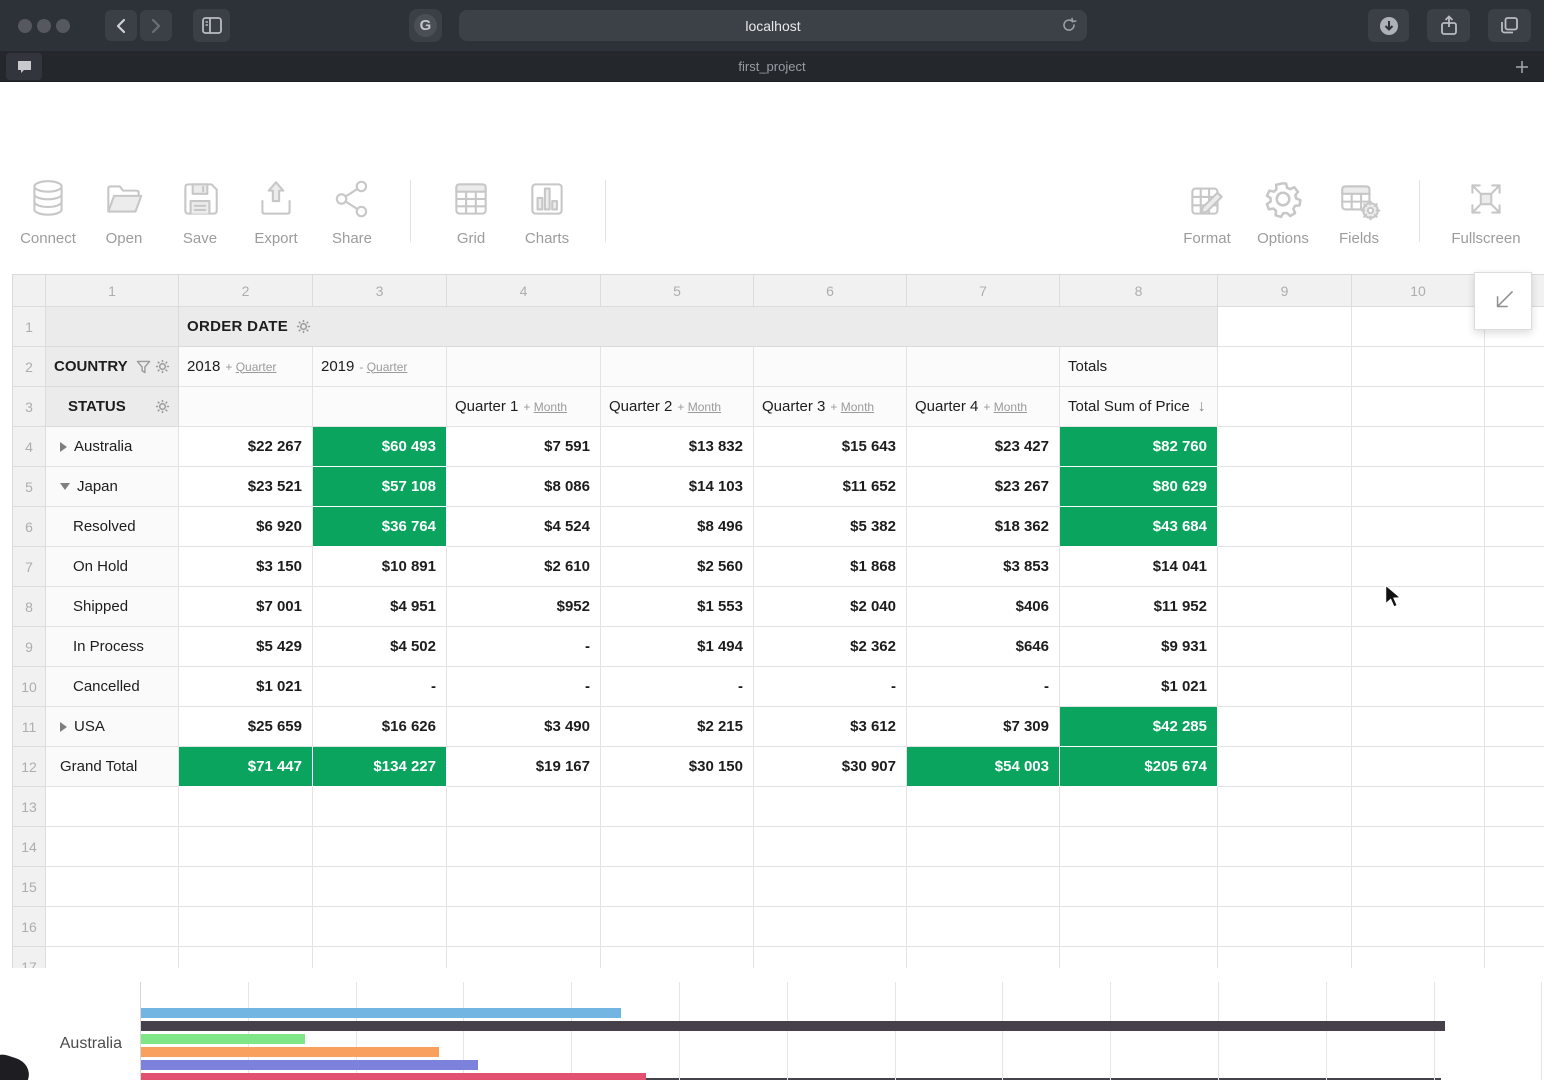 The width and height of the screenshot is (1544, 1080). Describe the element at coordinates (698, 327) in the screenshot. I see `order-date-header: ORDER DATE` at that location.